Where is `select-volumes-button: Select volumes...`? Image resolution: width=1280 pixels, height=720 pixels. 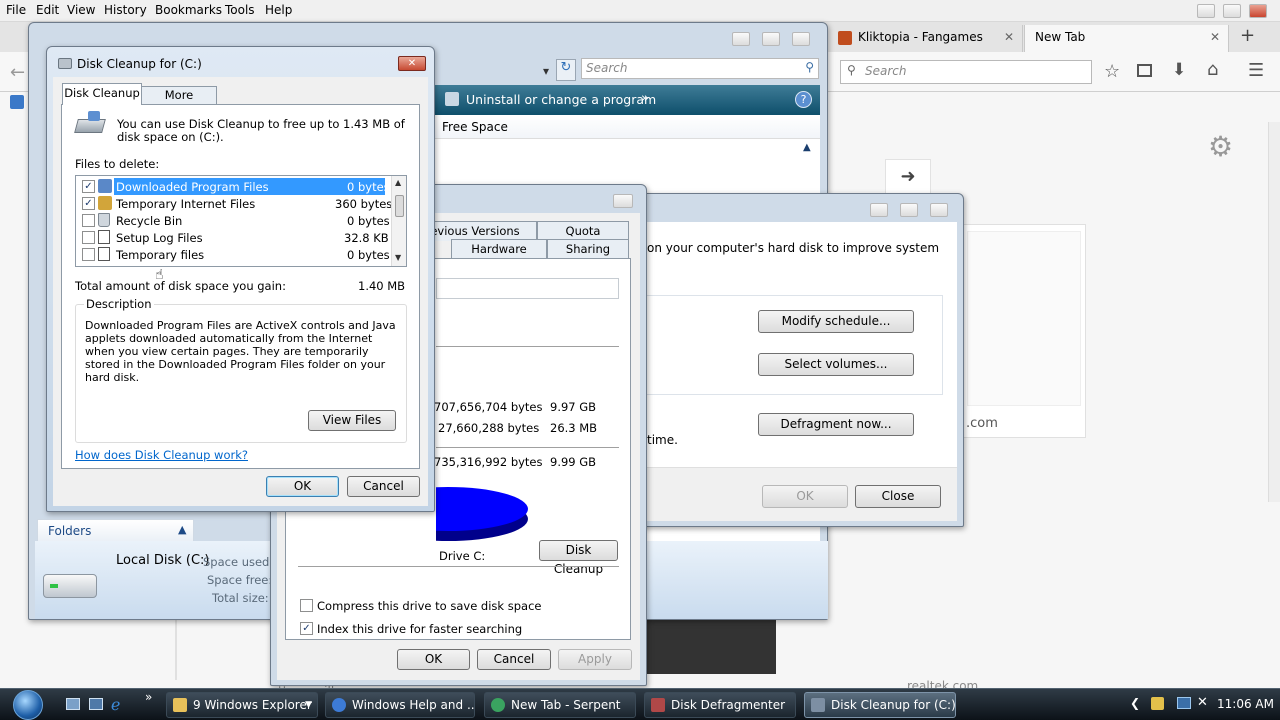
select-volumes-button: Select volumes... is located at coordinates (836, 364).